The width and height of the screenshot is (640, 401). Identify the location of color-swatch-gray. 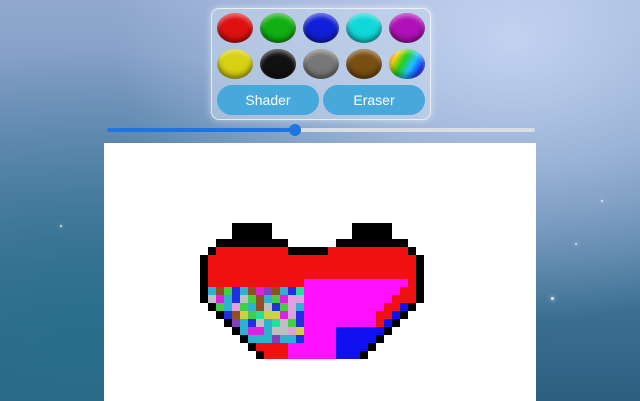
(321, 64).